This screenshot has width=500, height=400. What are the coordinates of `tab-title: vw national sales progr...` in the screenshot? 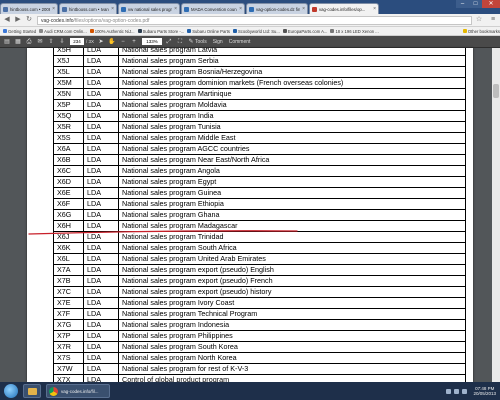 It's located at (150, 9).